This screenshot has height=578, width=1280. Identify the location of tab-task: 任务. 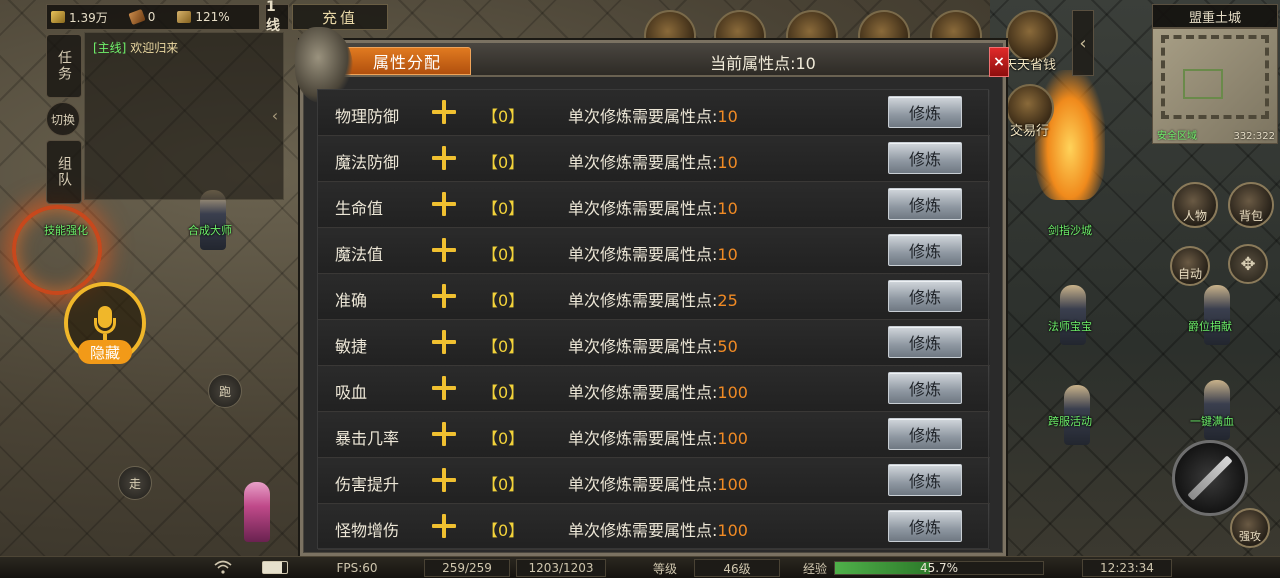
(64, 66).